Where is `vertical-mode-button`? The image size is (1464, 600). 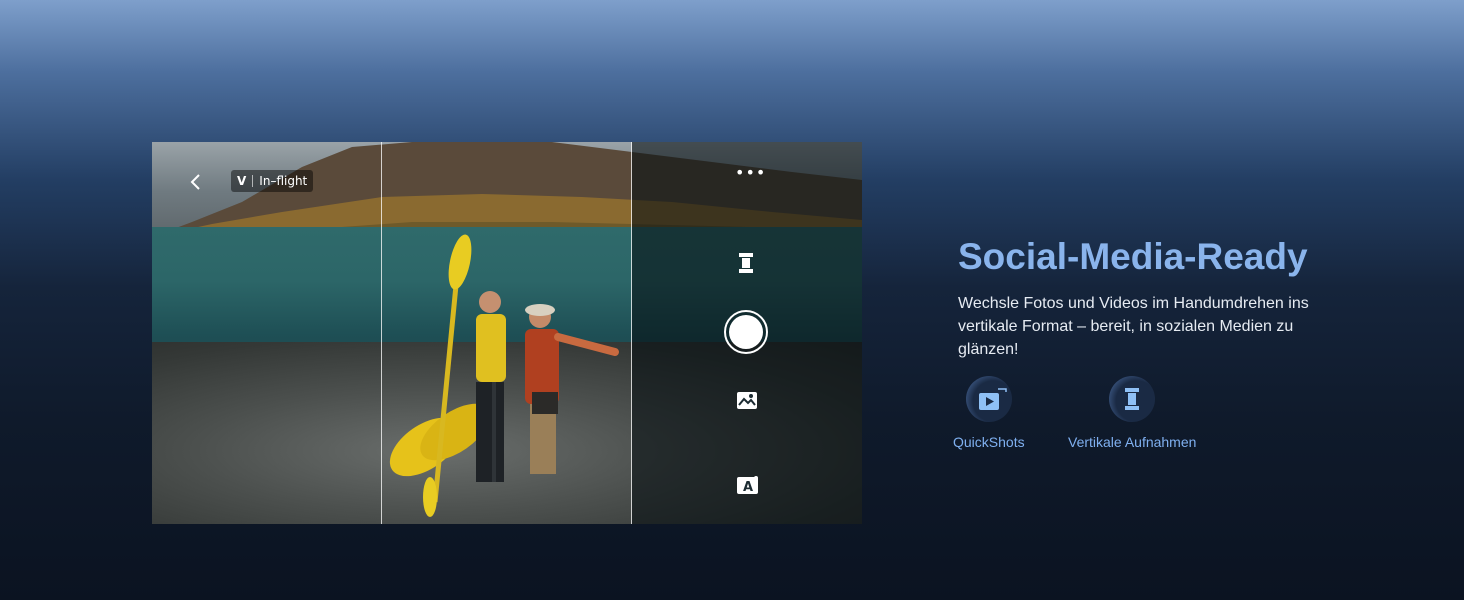 vertical-mode-button is located at coordinates (746, 265).